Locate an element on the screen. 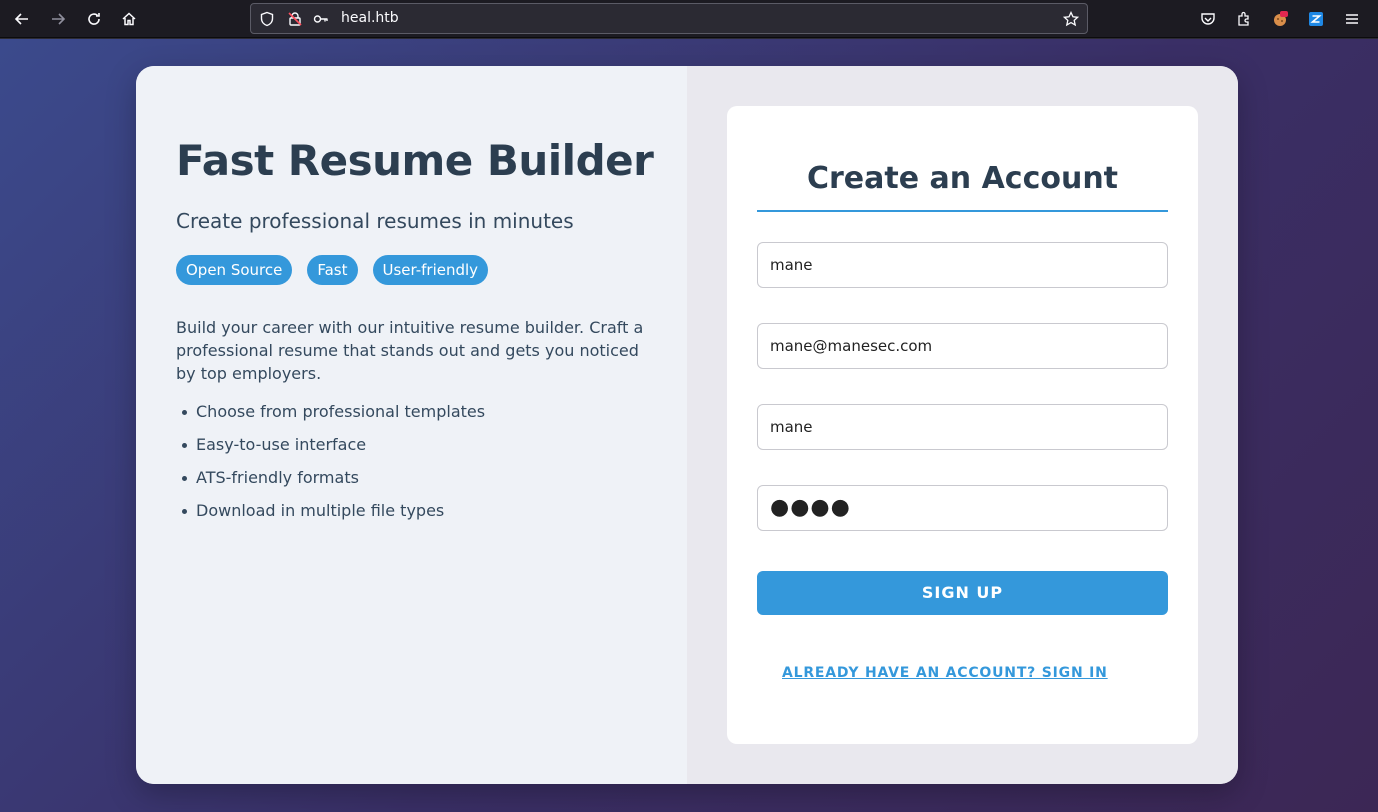 The height and width of the screenshot is (812, 1378). tag-user-friendly: User-friendly is located at coordinates (430, 270).